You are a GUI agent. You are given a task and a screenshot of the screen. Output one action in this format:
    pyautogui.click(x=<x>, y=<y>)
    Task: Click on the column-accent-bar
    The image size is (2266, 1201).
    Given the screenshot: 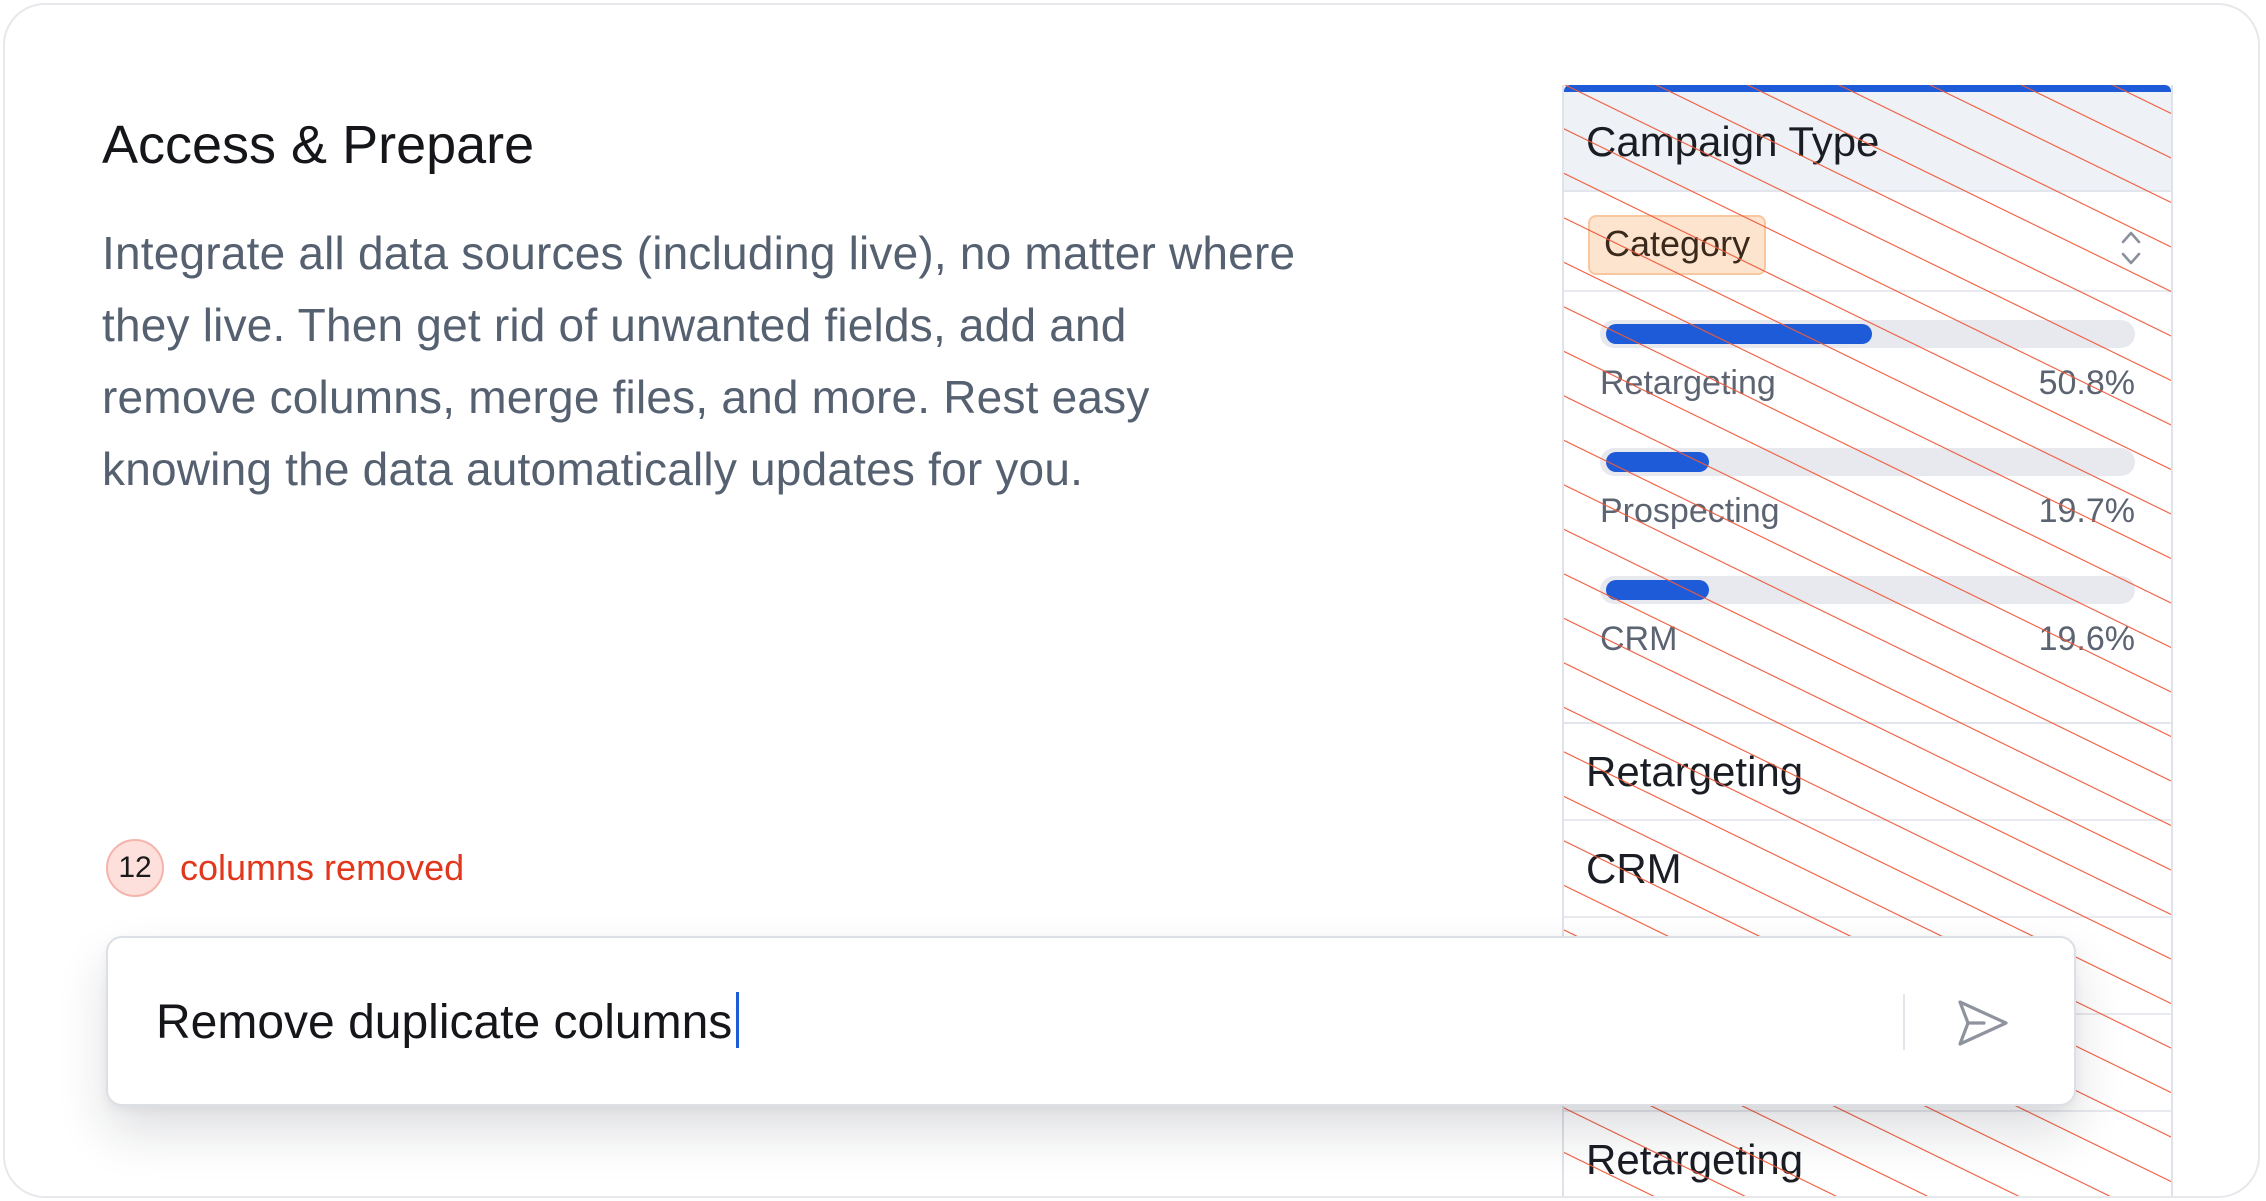 What is the action you would take?
    pyautogui.click(x=1867, y=88)
    